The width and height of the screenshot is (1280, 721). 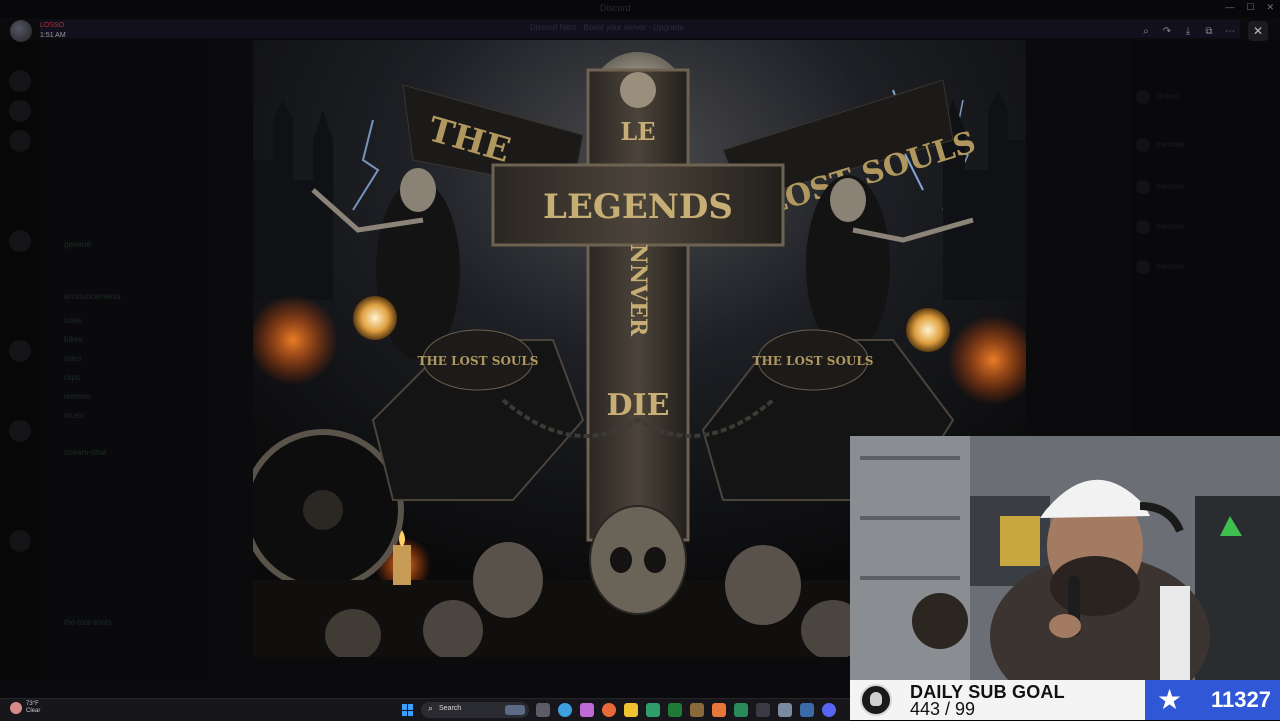 I want to click on tank-top, so click(x=1175, y=633).